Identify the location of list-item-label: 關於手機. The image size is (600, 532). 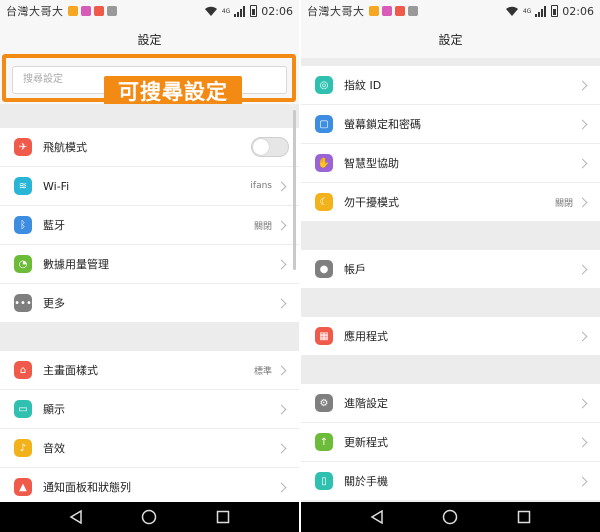
(366, 481).